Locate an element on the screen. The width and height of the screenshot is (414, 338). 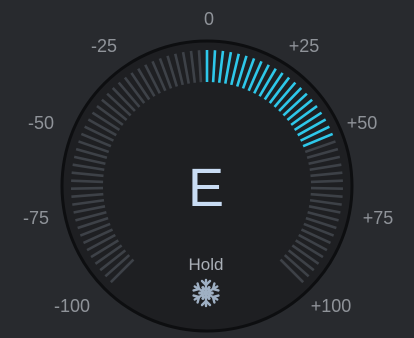
note-name: E is located at coordinates (206, 188).